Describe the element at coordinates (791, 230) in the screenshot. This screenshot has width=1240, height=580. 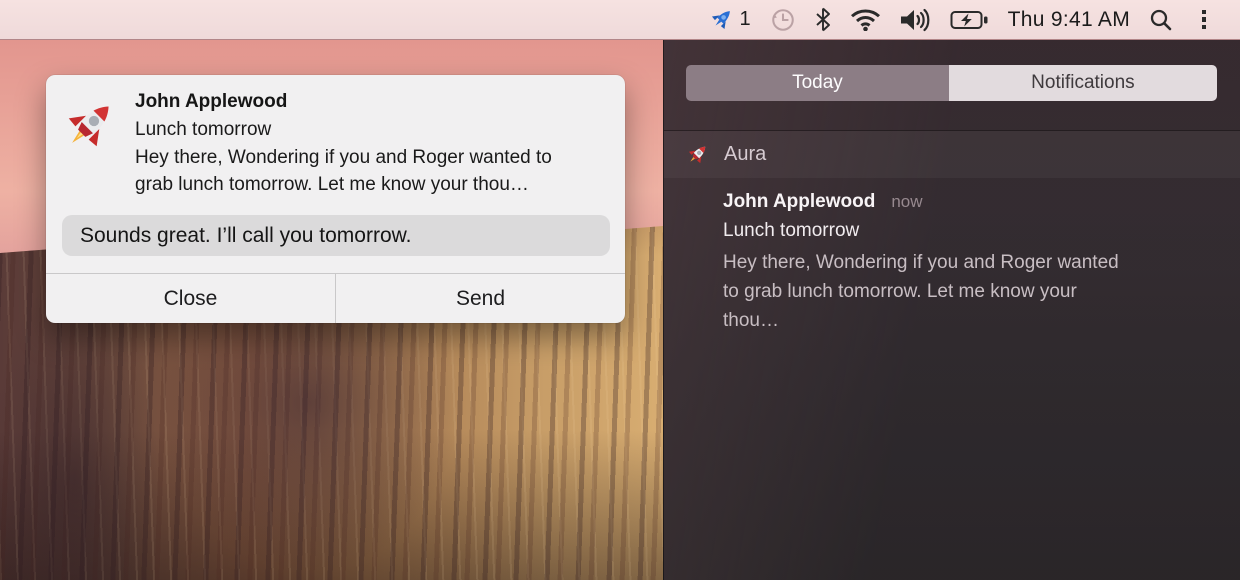
I see `notification-subtitle: Lunch tomorrow` at that location.